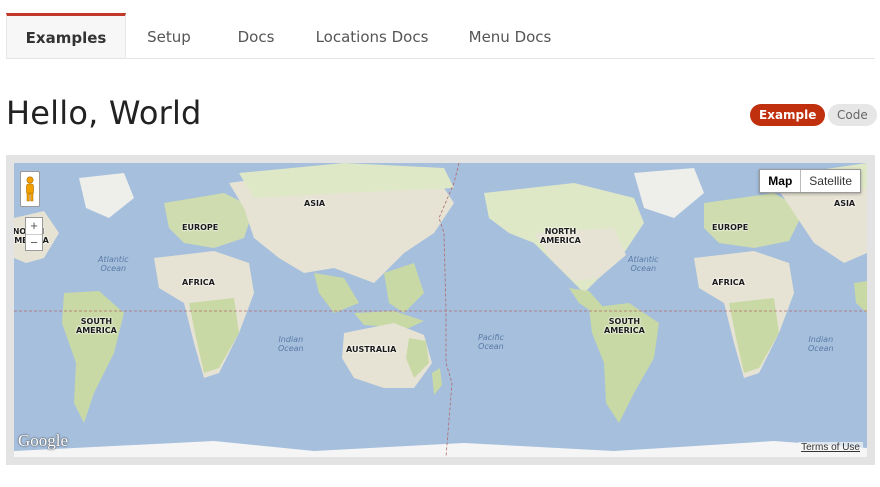  Describe the element at coordinates (821, 344) in the screenshot. I see `label-indian-ocean-2: Indian Ocean` at that location.